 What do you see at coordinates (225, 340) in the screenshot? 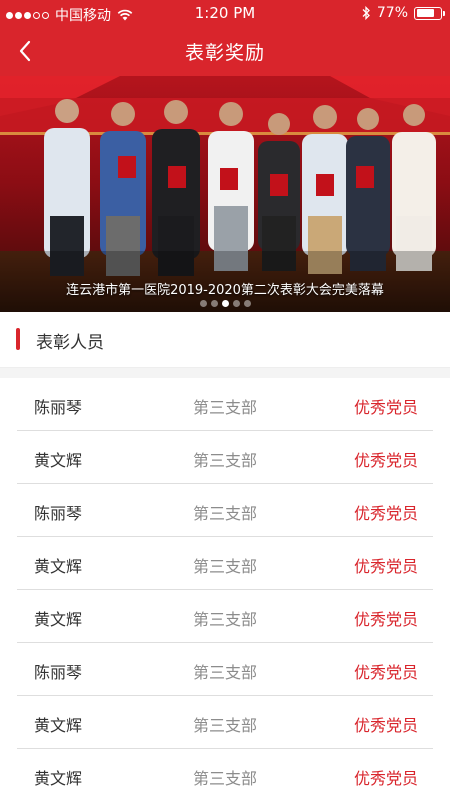
I see `section-header: 表彰人员` at bounding box center [225, 340].